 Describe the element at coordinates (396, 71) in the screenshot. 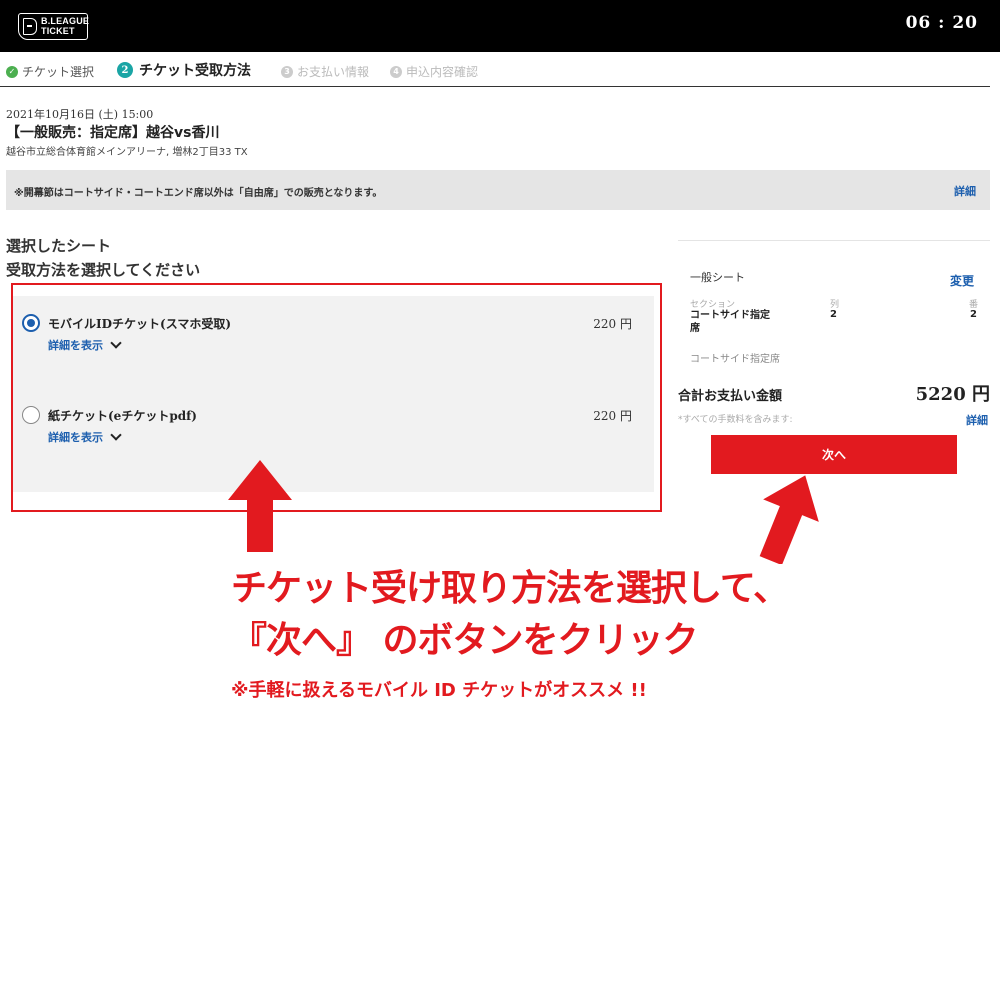

I see `step-number-badge: 4` at that location.